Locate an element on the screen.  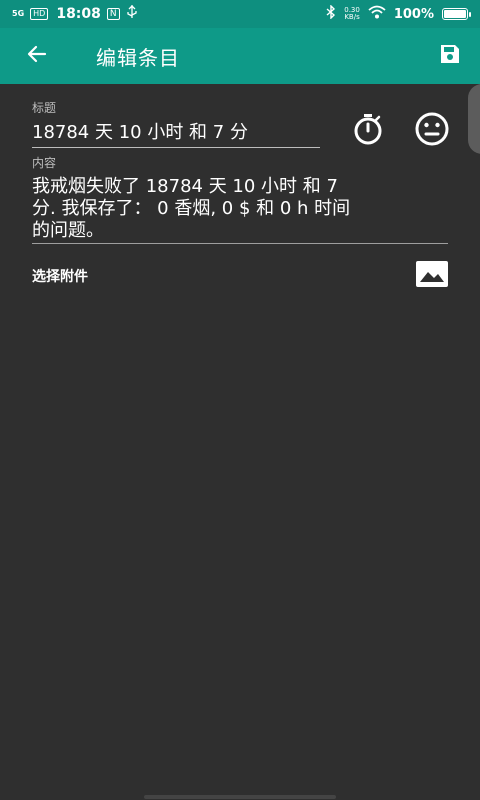
content-label: 内容 is located at coordinates (44, 163).